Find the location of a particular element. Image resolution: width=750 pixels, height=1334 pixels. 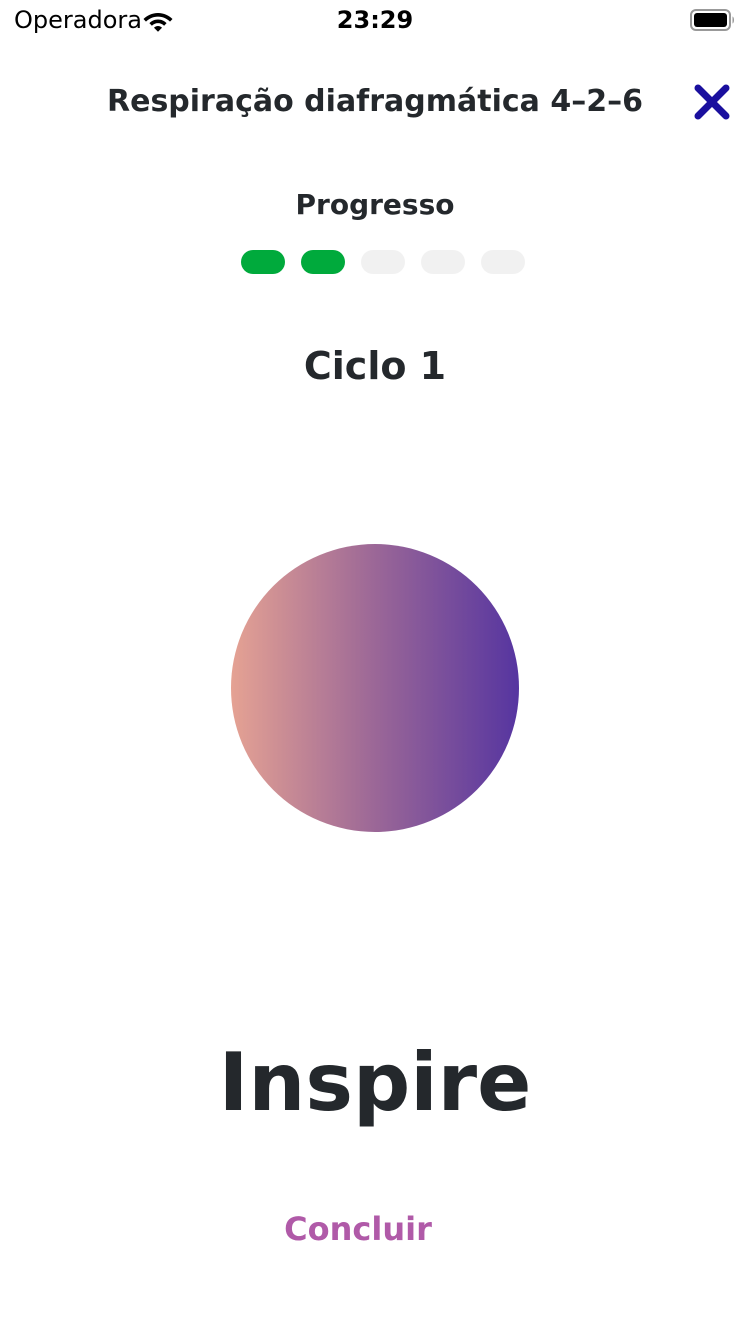

close-button is located at coordinates (712, 102).